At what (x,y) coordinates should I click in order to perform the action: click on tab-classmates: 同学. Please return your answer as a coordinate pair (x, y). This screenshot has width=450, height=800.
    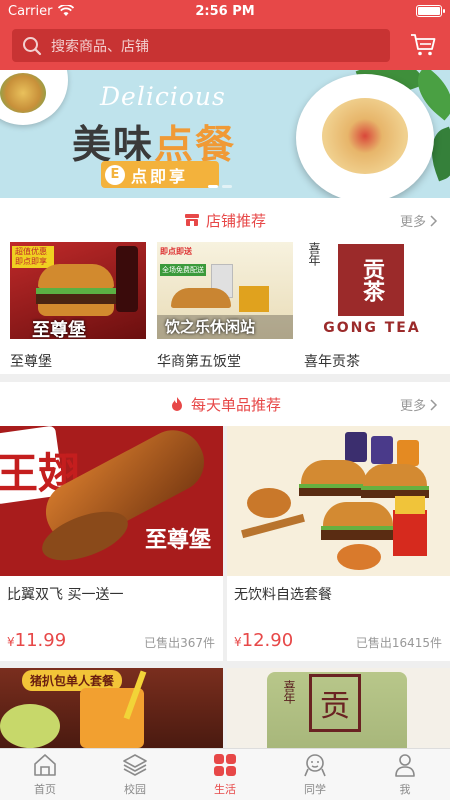
    Looking at the image, I should click on (315, 774).